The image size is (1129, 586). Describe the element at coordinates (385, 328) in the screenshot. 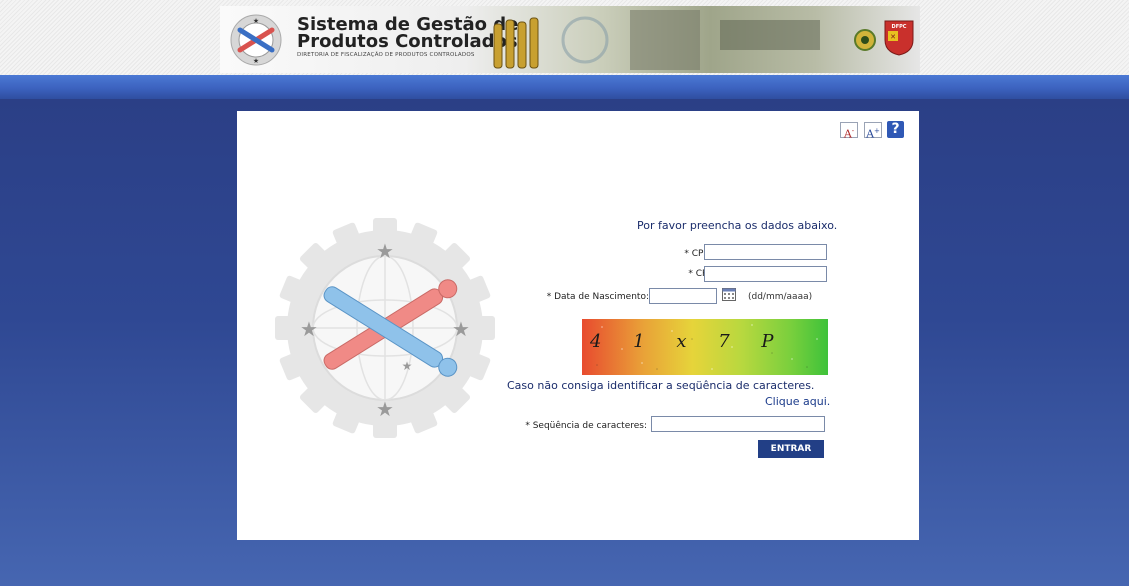

I see `crossed-cannons-logo-icon: ★ ★ ★ ★ ★` at that location.